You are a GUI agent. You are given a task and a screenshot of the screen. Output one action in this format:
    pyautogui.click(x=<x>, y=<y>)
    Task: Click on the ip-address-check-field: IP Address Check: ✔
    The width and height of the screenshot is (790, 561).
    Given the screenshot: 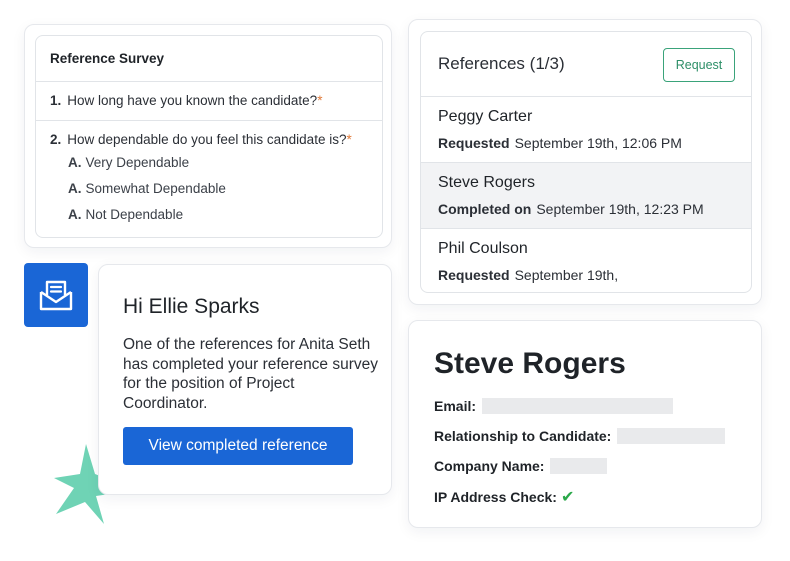 What is the action you would take?
    pyautogui.click(x=504, y=497)
    